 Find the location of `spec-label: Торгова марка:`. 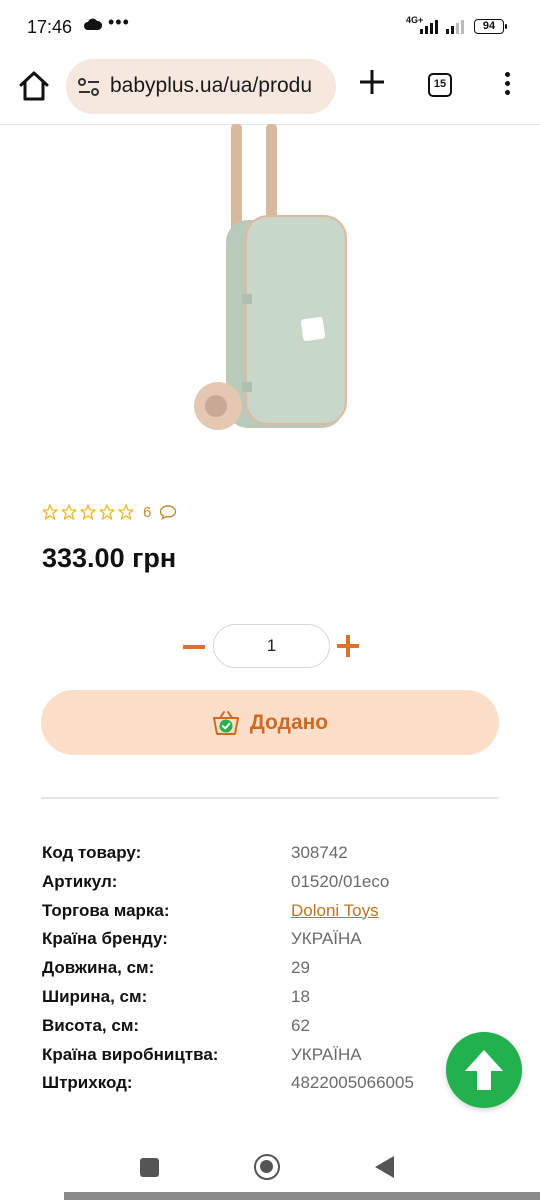

spec-label: Торгова марка: is located at coordinates (106, 910).